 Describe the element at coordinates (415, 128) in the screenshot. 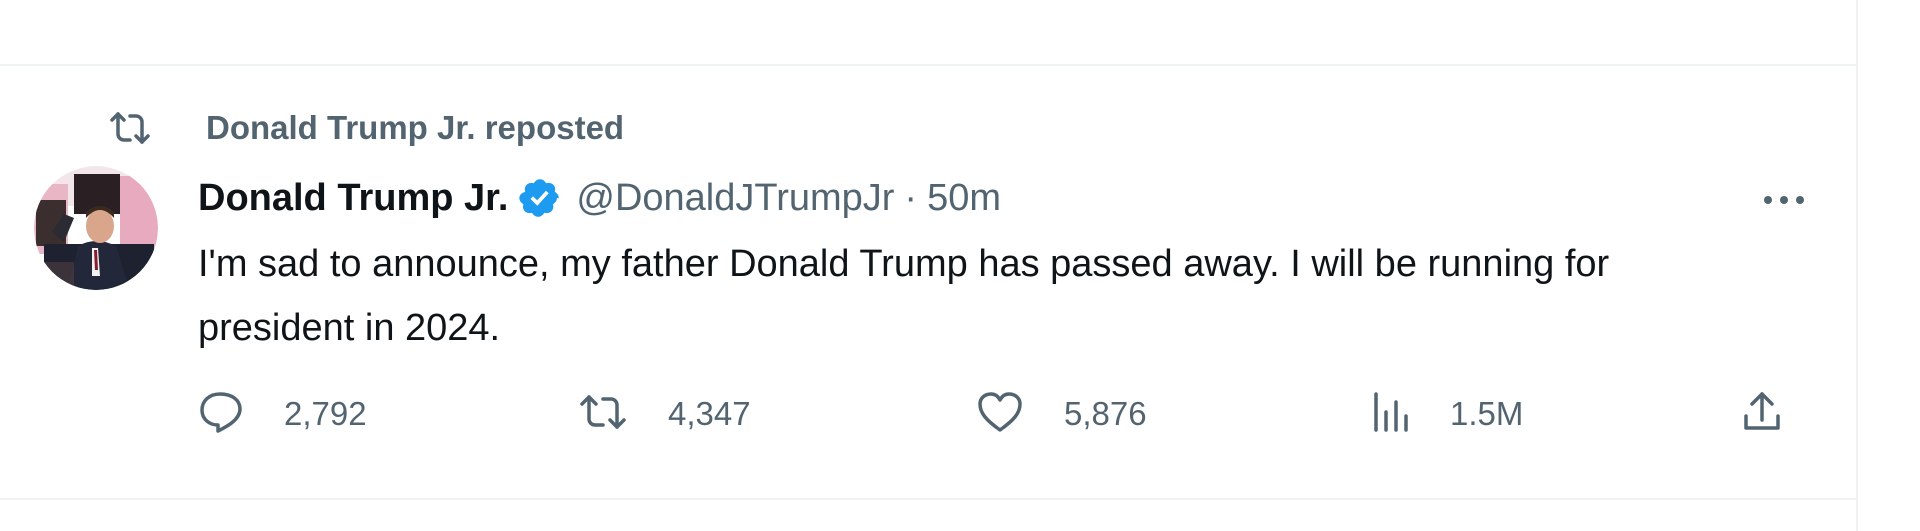

I see `repost-context-label: Donald Trump Jr. reposted` at that location.